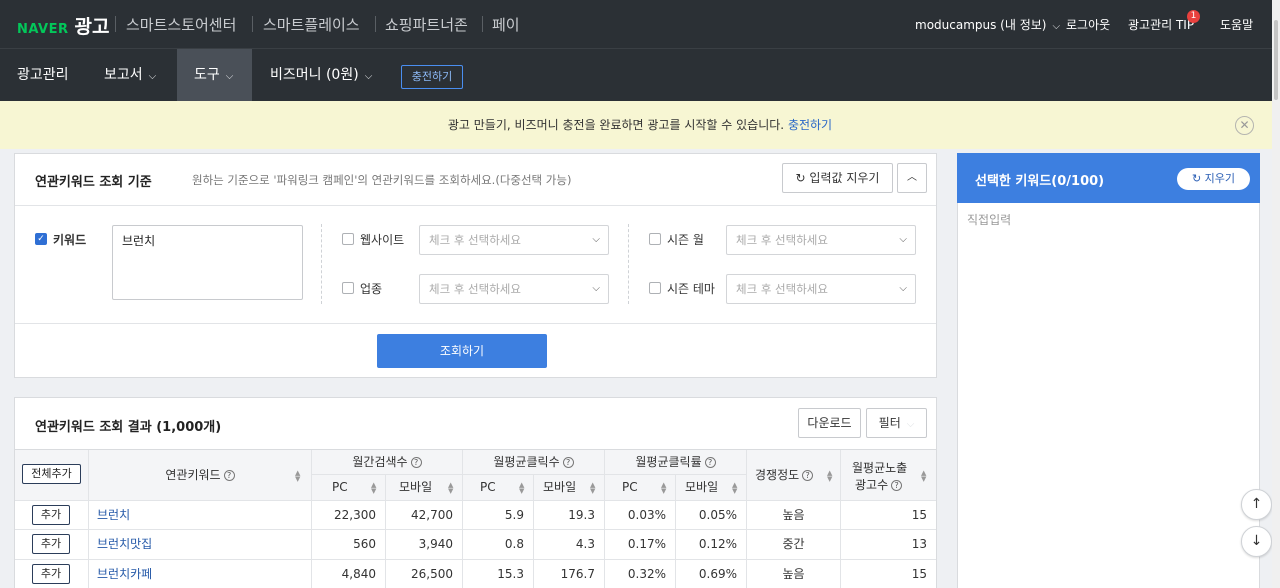 This screenshot has height=588, width=1280. I want to click on nav-bizmoney: 비즈머니 (0원) ⌵, so click(321, 75).